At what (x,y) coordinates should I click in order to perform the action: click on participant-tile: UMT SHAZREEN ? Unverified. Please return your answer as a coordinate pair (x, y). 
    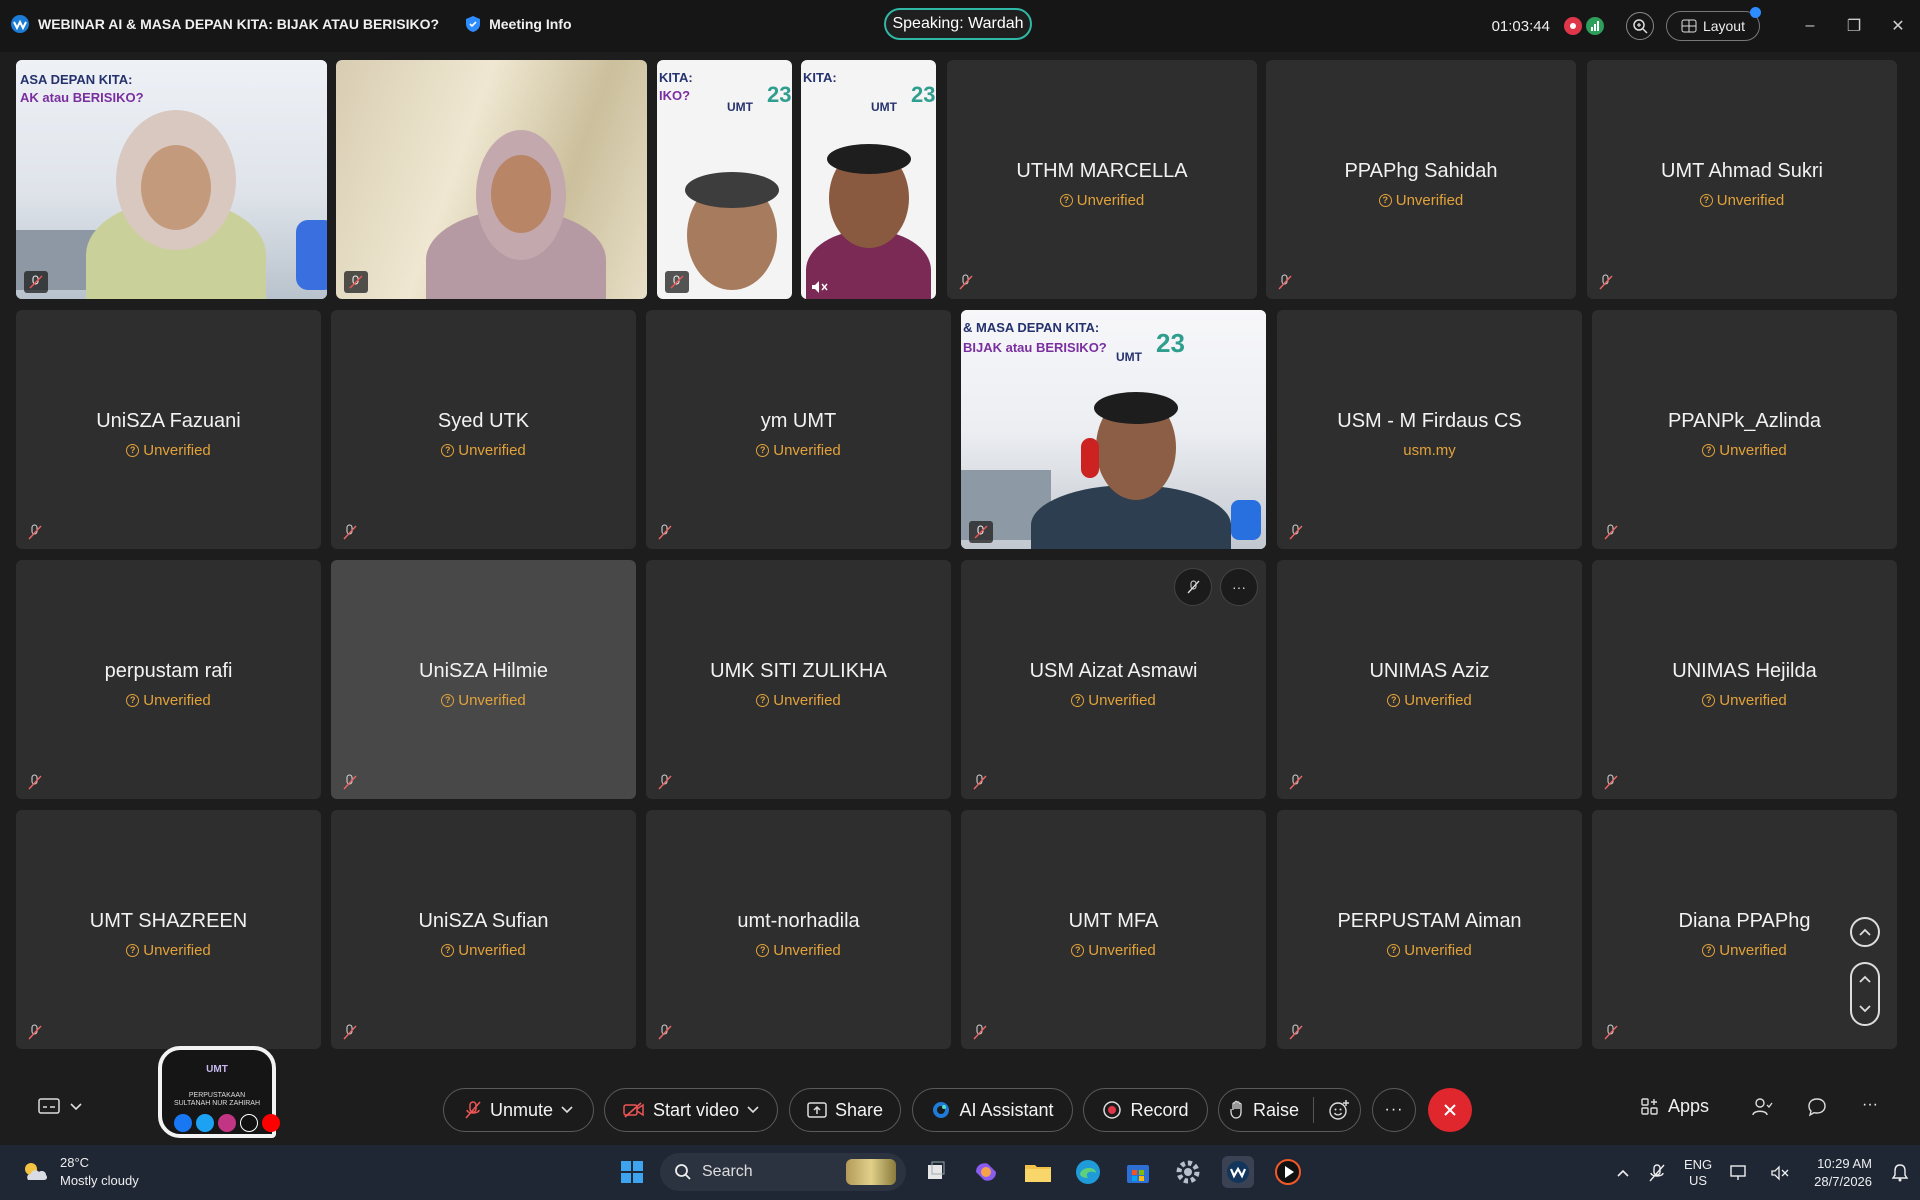
    Looking at the image, I should click on (168, 929).